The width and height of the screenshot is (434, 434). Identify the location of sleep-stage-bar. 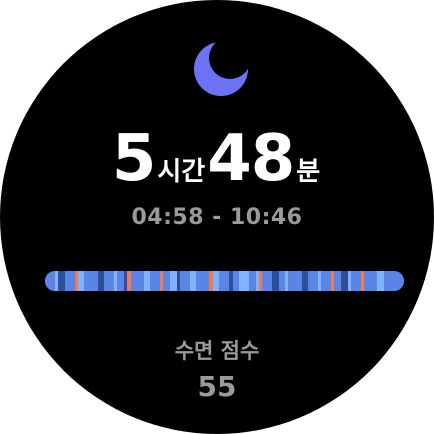
(224, 281).